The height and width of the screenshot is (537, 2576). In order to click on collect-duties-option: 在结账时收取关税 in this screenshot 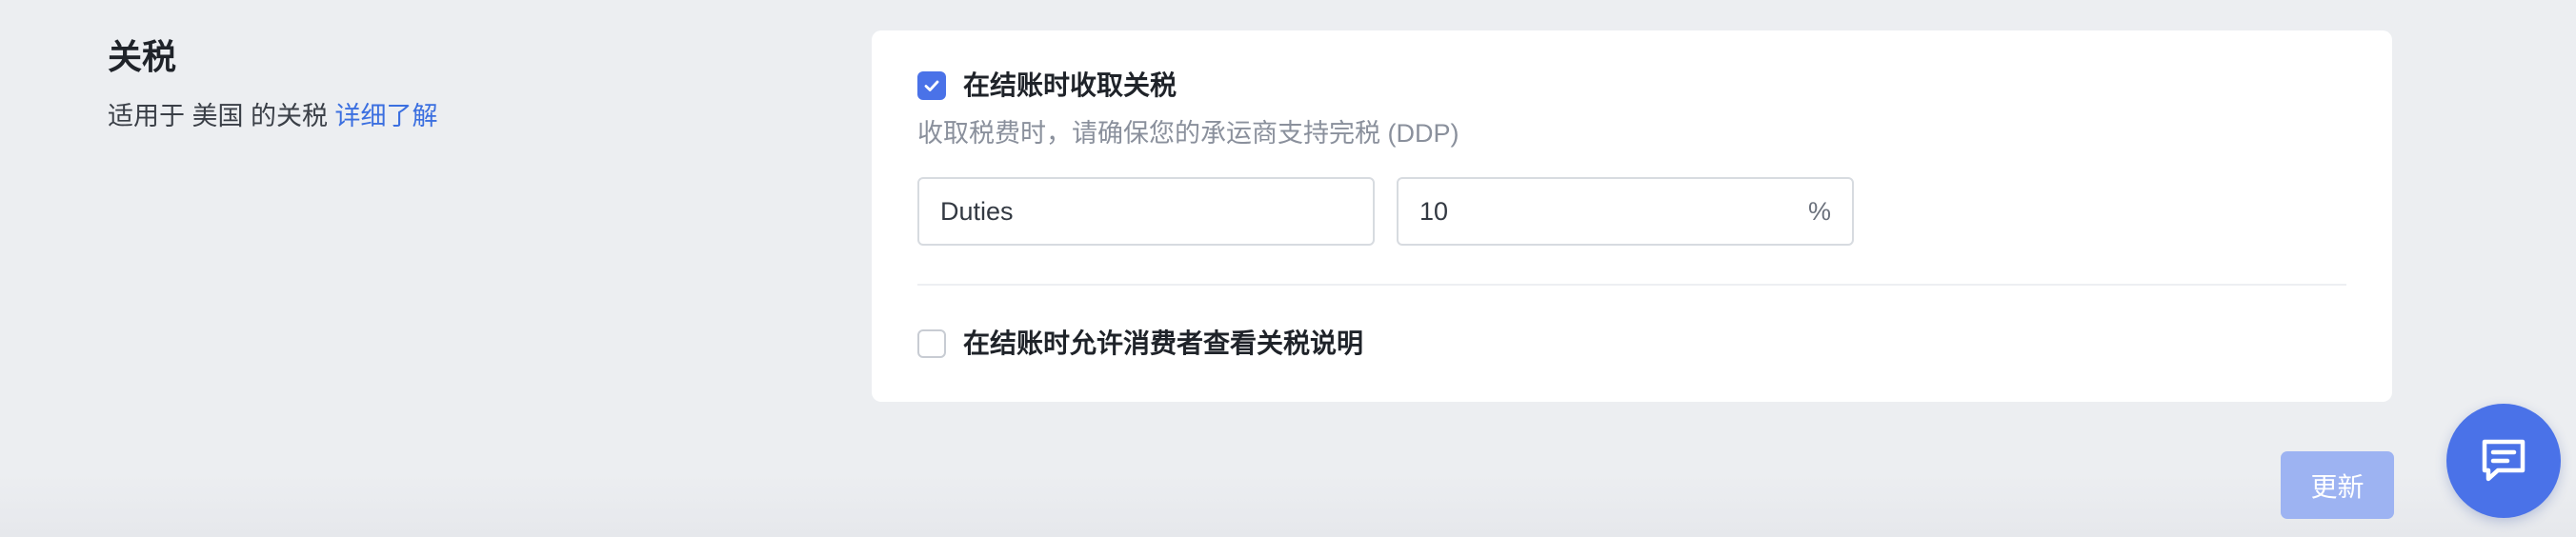, I will do `click(1047, 86)`.